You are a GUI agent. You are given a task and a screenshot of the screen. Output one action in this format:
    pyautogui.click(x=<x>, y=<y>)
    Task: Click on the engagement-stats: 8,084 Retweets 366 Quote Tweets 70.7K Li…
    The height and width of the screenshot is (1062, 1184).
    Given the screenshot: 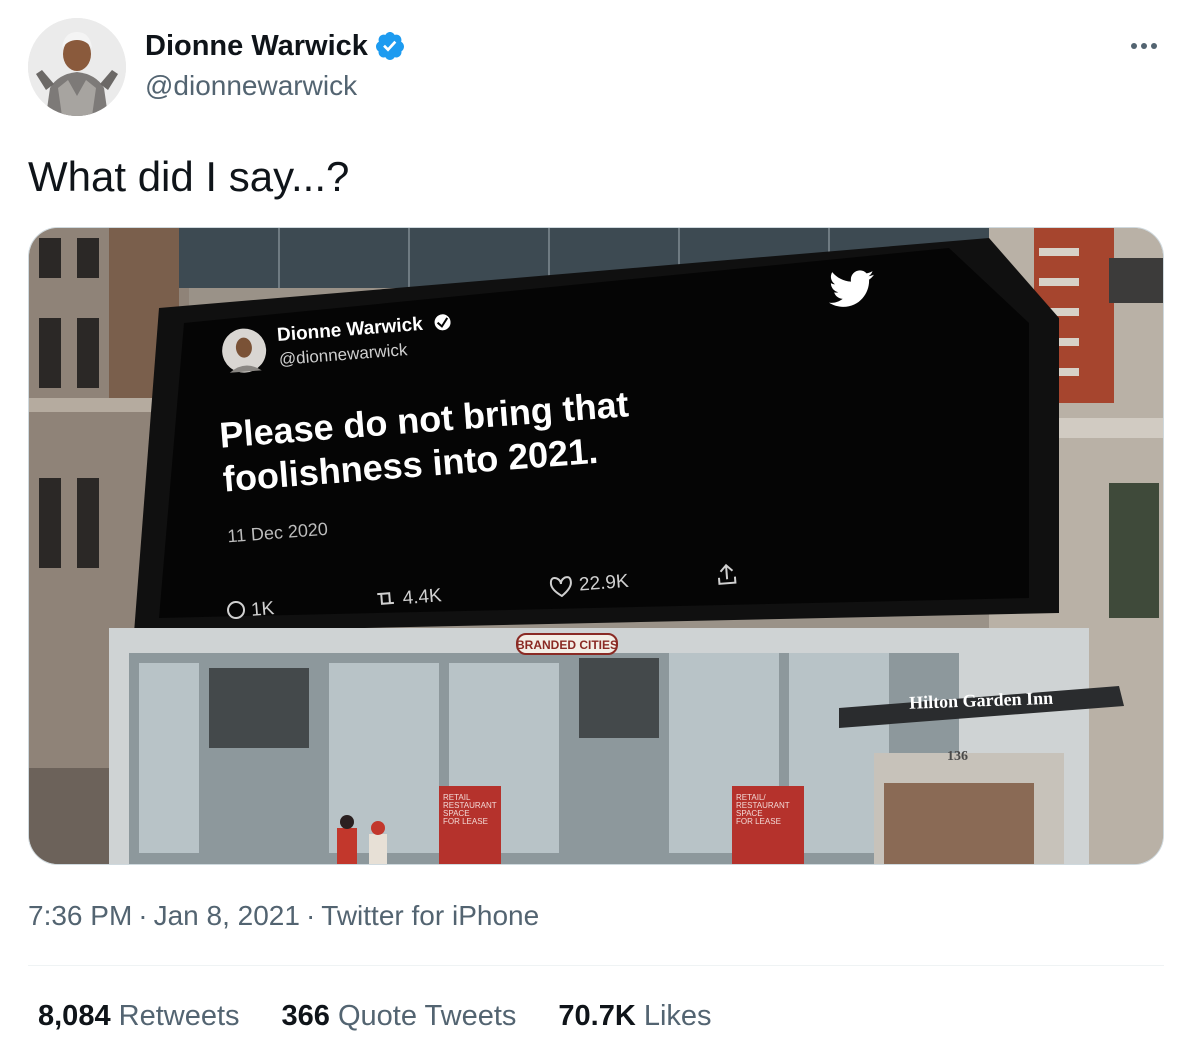 What is the action you would take?
    pyautogui.click(x=375, y=1016)
    